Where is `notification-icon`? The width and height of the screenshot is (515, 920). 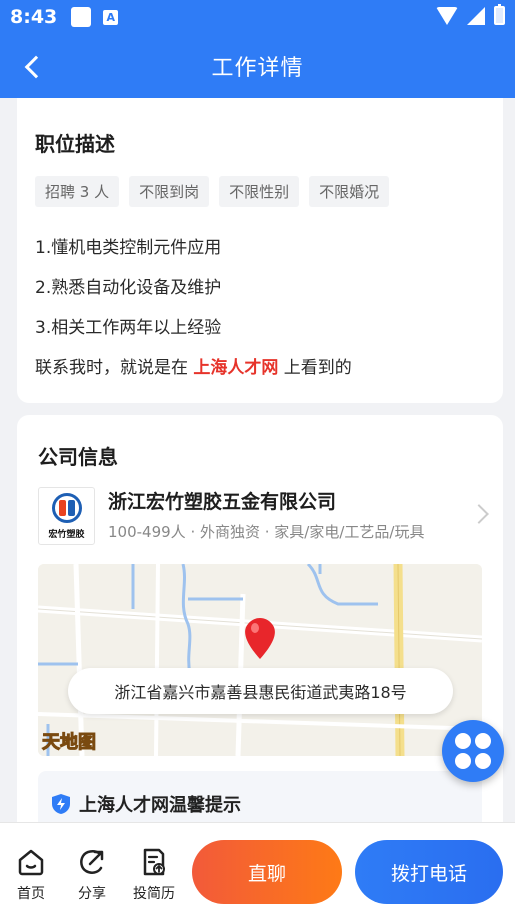 notification-icon is located at coordinates (81, 17).